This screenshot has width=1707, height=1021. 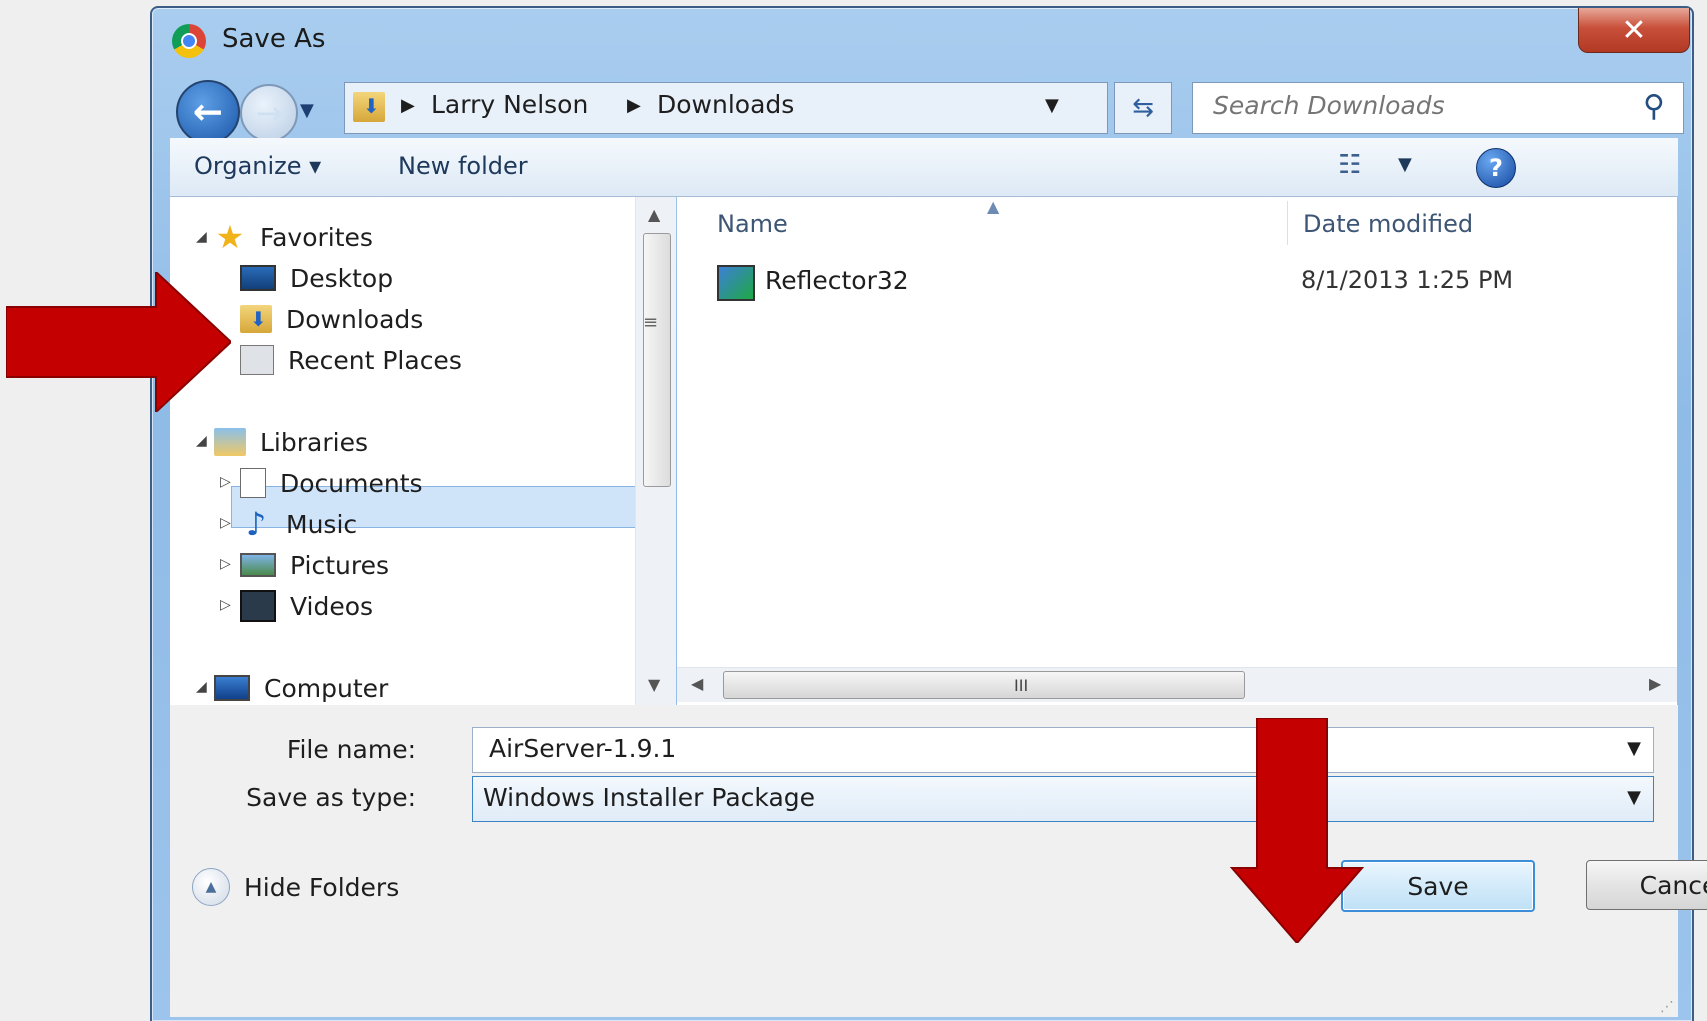 What do you see at coordinates (1634, 30) in the screenshot?
I see `close-button: ✕` at bounding box center [1634, 30].